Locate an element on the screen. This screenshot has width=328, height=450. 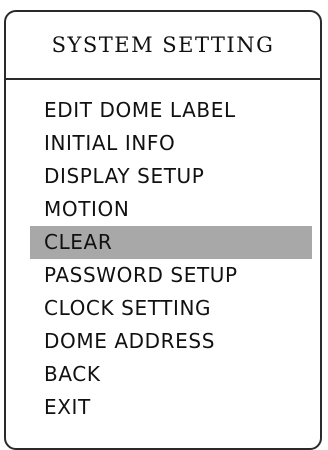
menu-title: SYSTEM SETTING is located at coordinates (163, 45).